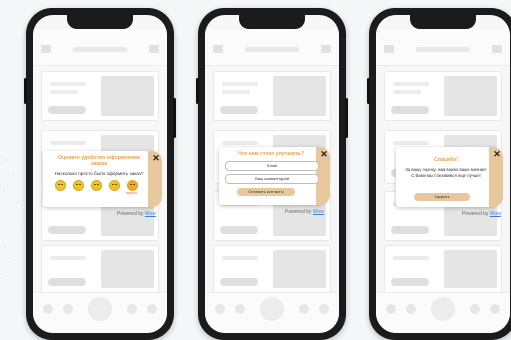 The width and height of the screenshot is (511, 340). Describe the element at coordinates (266, 192) in the screenshot. I see `submit-contacts-button: Оставить контакты` at that location.